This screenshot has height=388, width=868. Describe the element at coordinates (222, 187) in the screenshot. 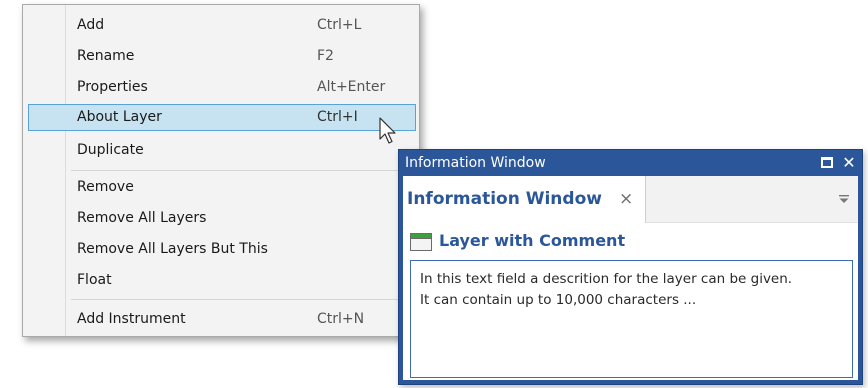

I see `menu-item-remove: Remove` at that location.